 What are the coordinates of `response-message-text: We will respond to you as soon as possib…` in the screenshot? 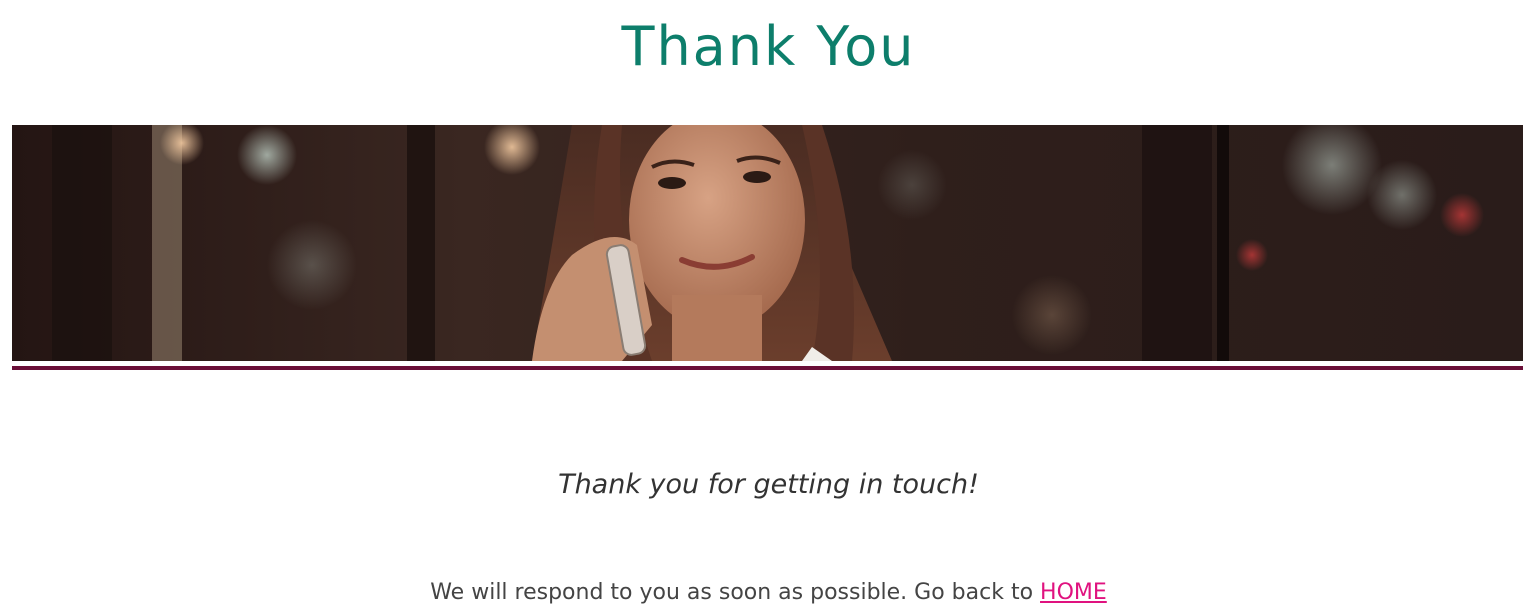 It's located at (732, 592).